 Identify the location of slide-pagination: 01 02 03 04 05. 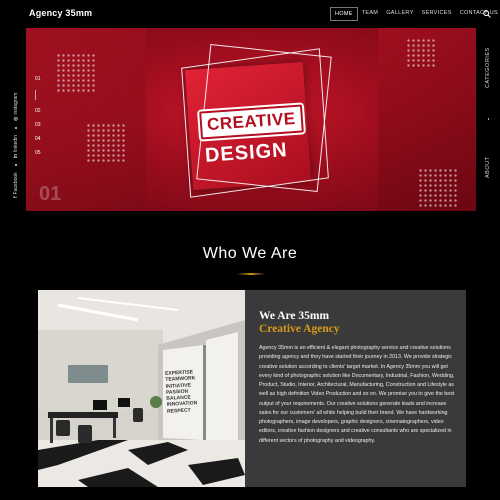
(38, 116).